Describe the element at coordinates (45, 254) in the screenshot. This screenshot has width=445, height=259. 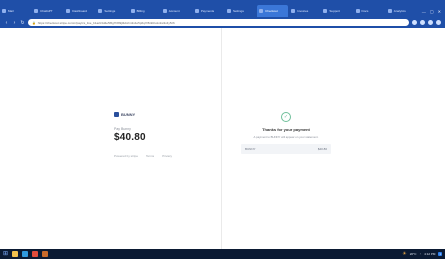
I see `app-icon` at that location.